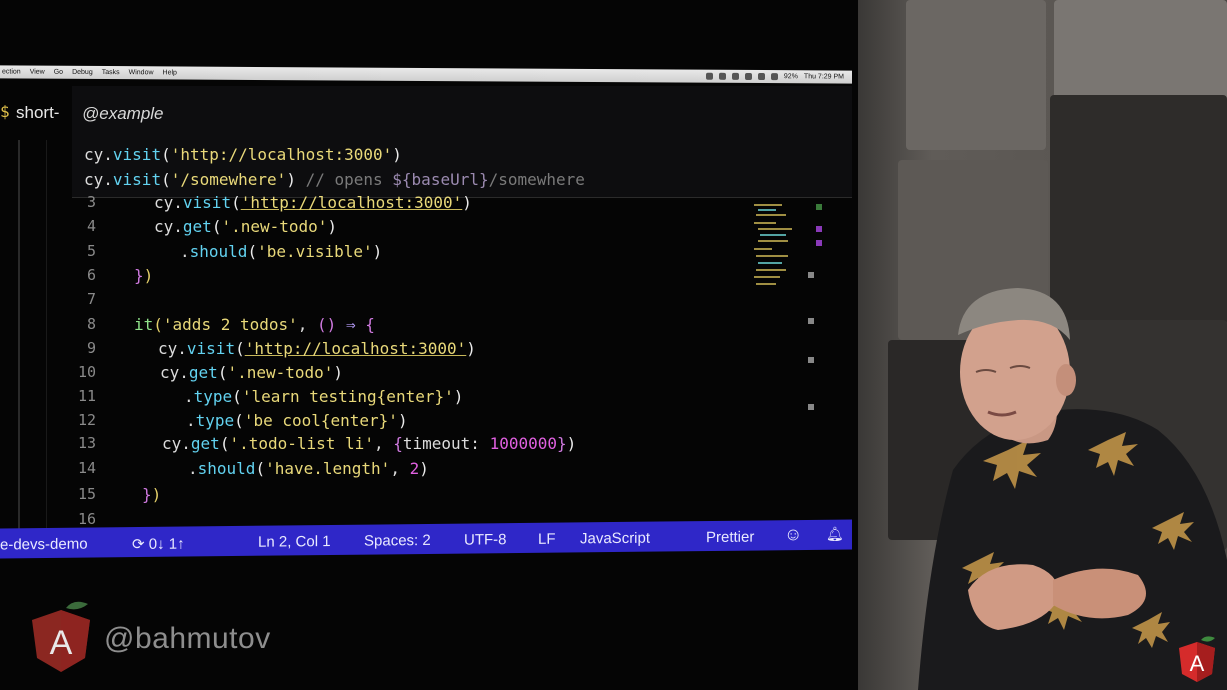 The image size is (1227, 690). What do you see at coordinates (86, 494) in the screenshot?
I see `line-number: 15` at bounding box center [86, 494].